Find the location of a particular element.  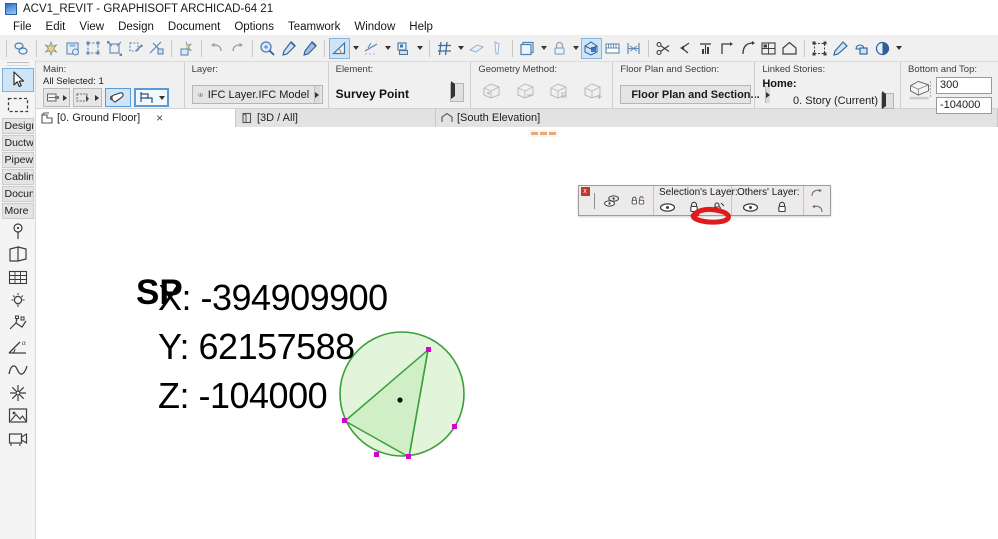

survey-point-element-icon is located at coordinates (151, 97).